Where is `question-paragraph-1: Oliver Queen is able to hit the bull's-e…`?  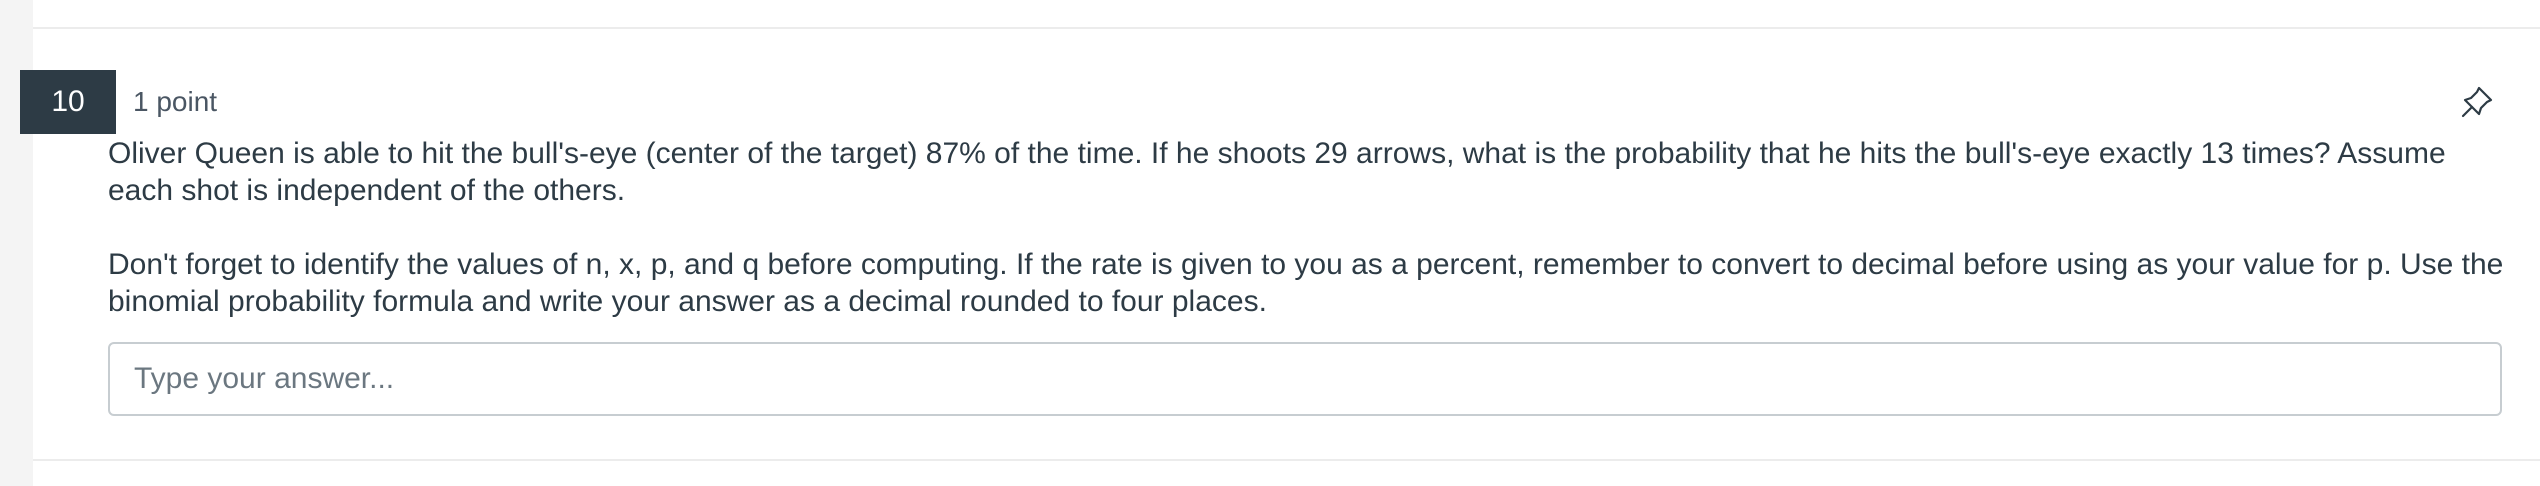
question-paragraph-1: Oliver Queen is able to hit the bull's-e… is located at coordinates (1277, 172).